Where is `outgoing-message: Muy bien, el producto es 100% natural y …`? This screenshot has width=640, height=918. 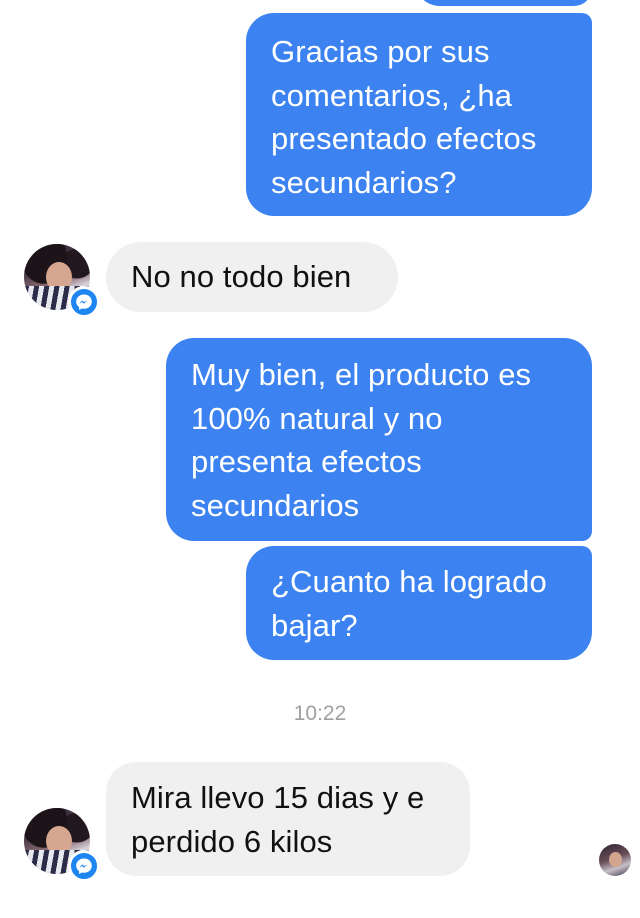
outgoing-message: Muy bien, el producto es 100% natural y … is located at coordinates (379, 439).